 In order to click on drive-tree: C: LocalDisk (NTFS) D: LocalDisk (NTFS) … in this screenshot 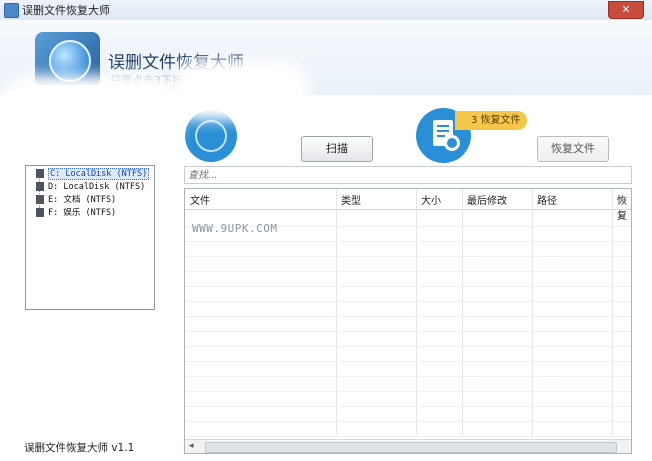, I will do `click(90, 237)`.